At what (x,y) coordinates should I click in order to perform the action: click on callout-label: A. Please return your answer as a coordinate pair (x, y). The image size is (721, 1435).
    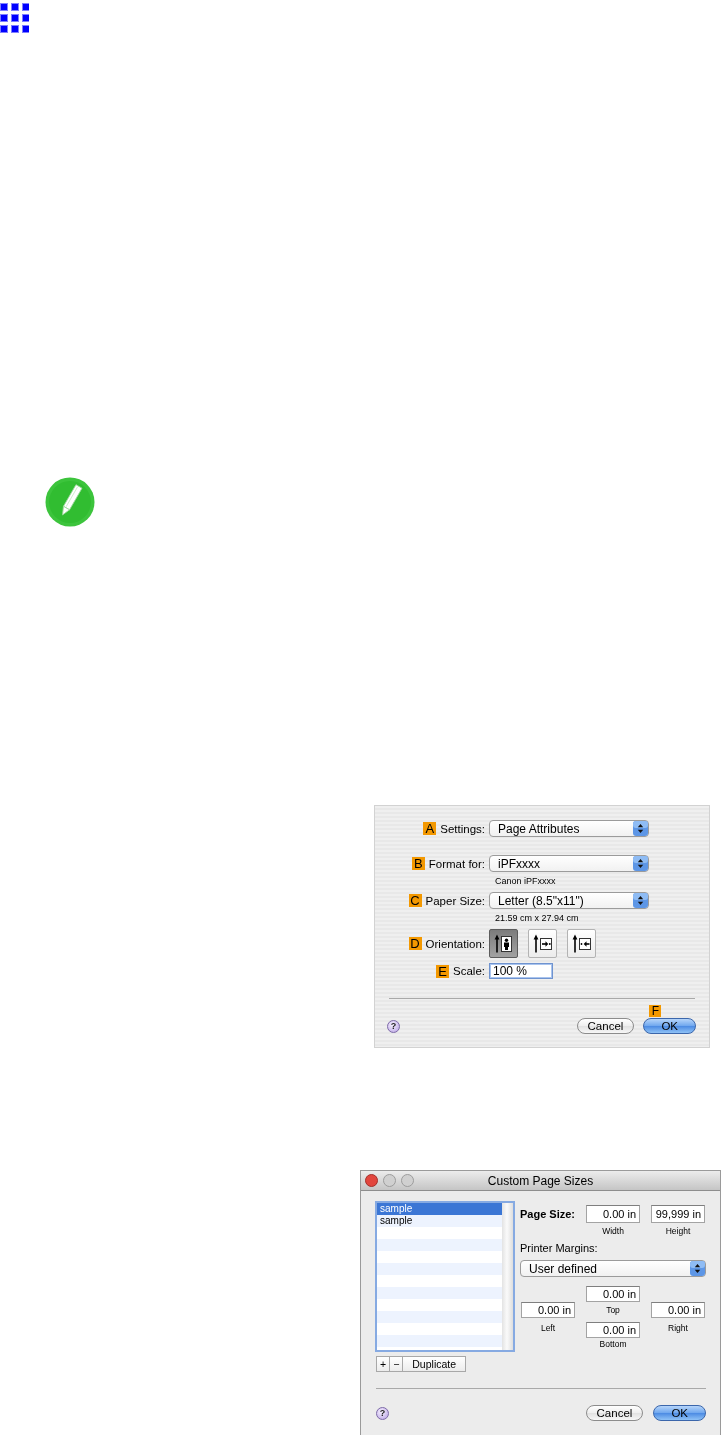
    Looking at the image, I should click on (430, 828).